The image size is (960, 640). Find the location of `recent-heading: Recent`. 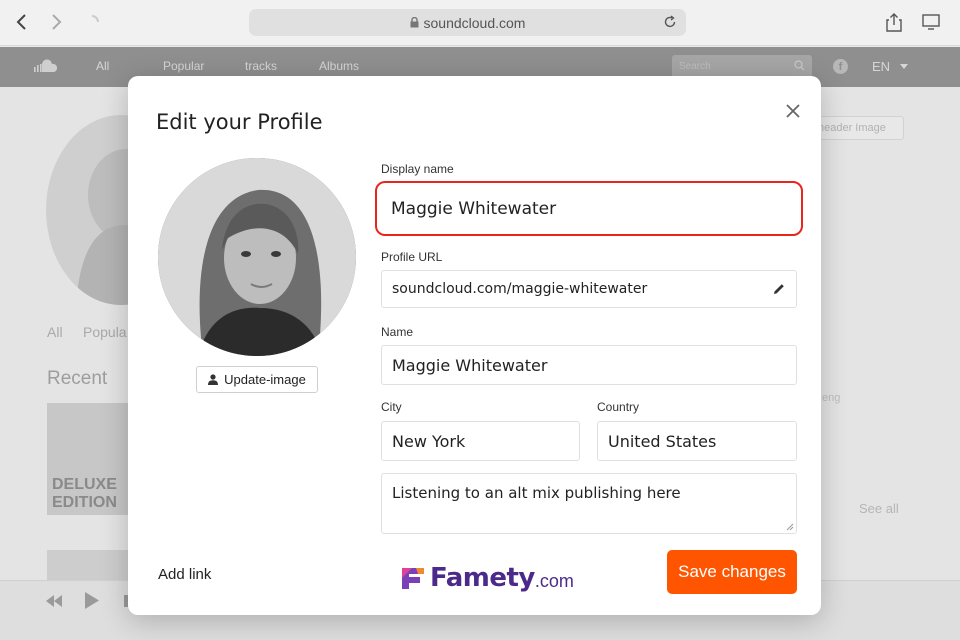

recent-heading: Recent is located at coordinates (77, 378).